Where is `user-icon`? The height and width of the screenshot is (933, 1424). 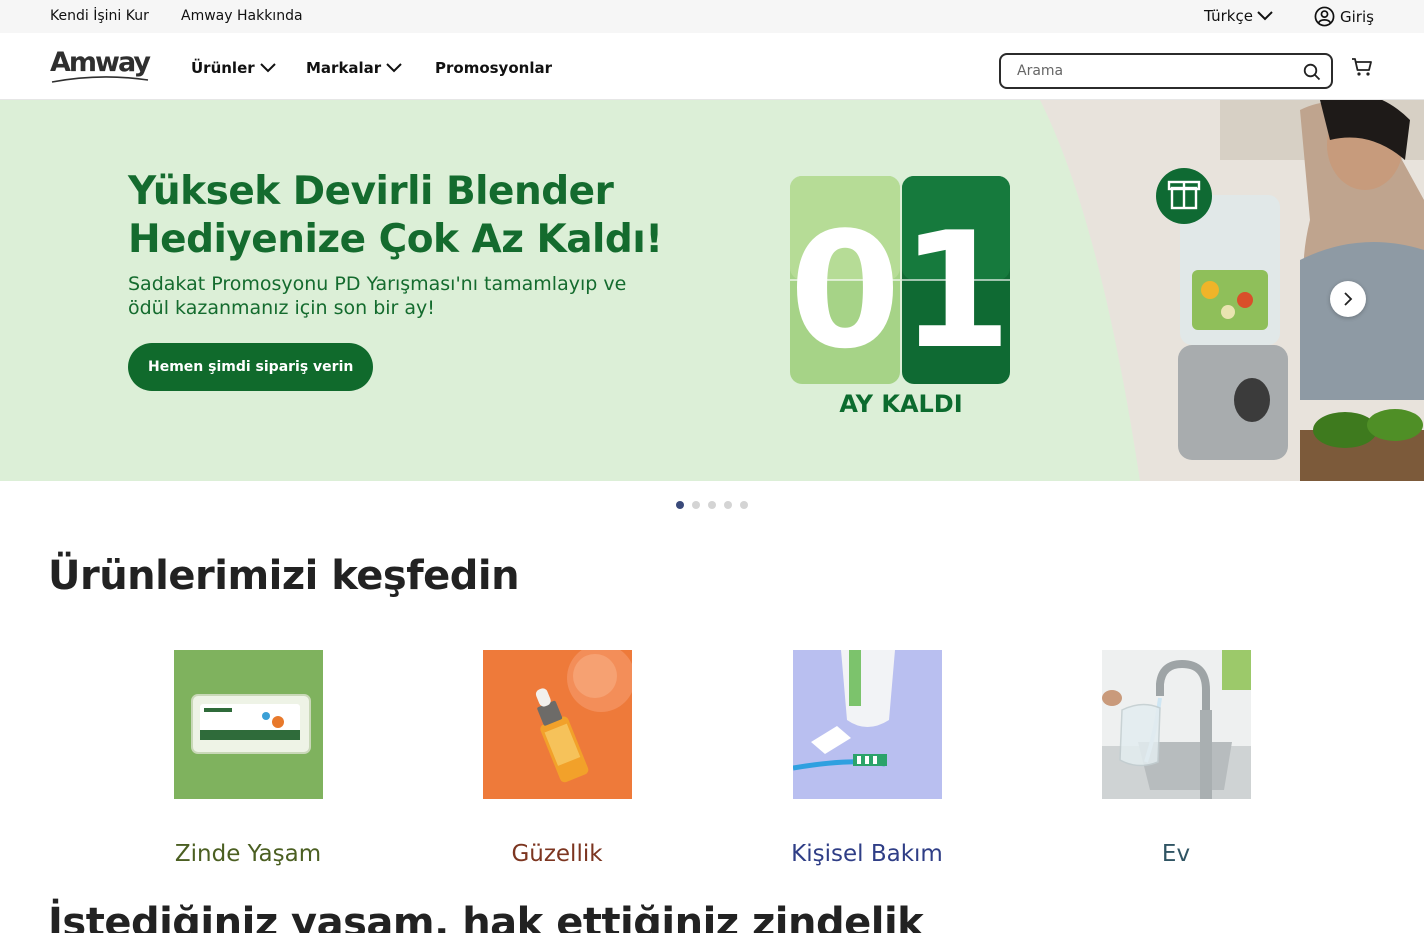
user-icon is located at coordinates (1324, 16).